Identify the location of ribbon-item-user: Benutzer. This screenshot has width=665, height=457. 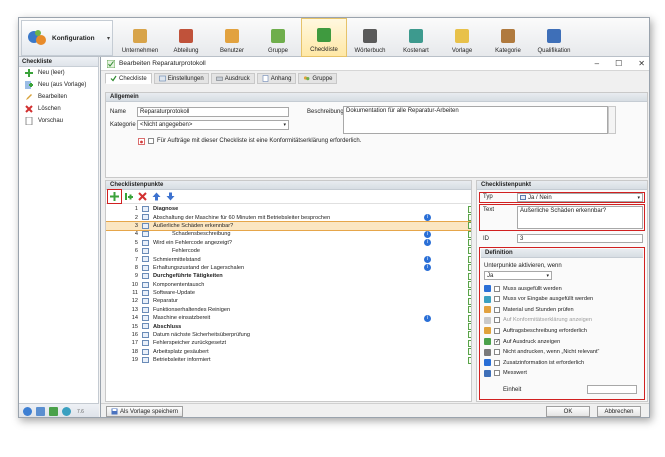
(232, 37).